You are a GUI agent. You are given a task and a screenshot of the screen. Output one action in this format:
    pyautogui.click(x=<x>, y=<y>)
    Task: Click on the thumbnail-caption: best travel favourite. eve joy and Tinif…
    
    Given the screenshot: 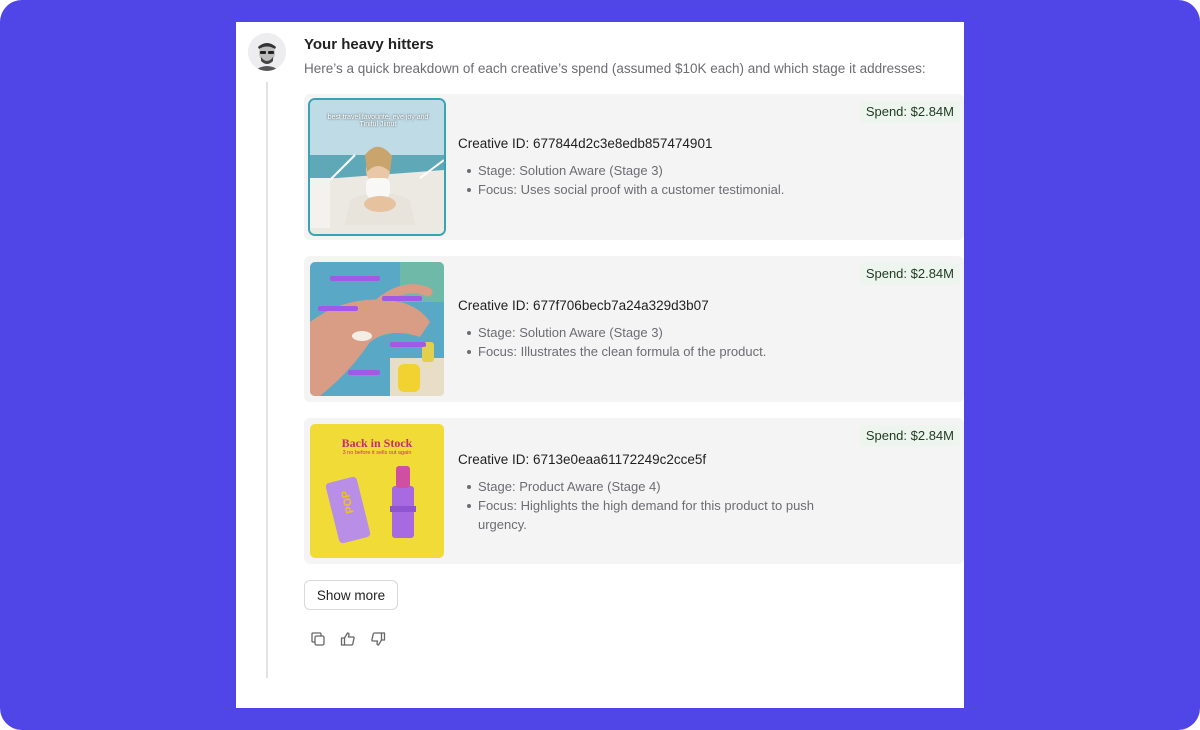 What is the action you would take?
    pyautogui.click(x=378, y=121)
    